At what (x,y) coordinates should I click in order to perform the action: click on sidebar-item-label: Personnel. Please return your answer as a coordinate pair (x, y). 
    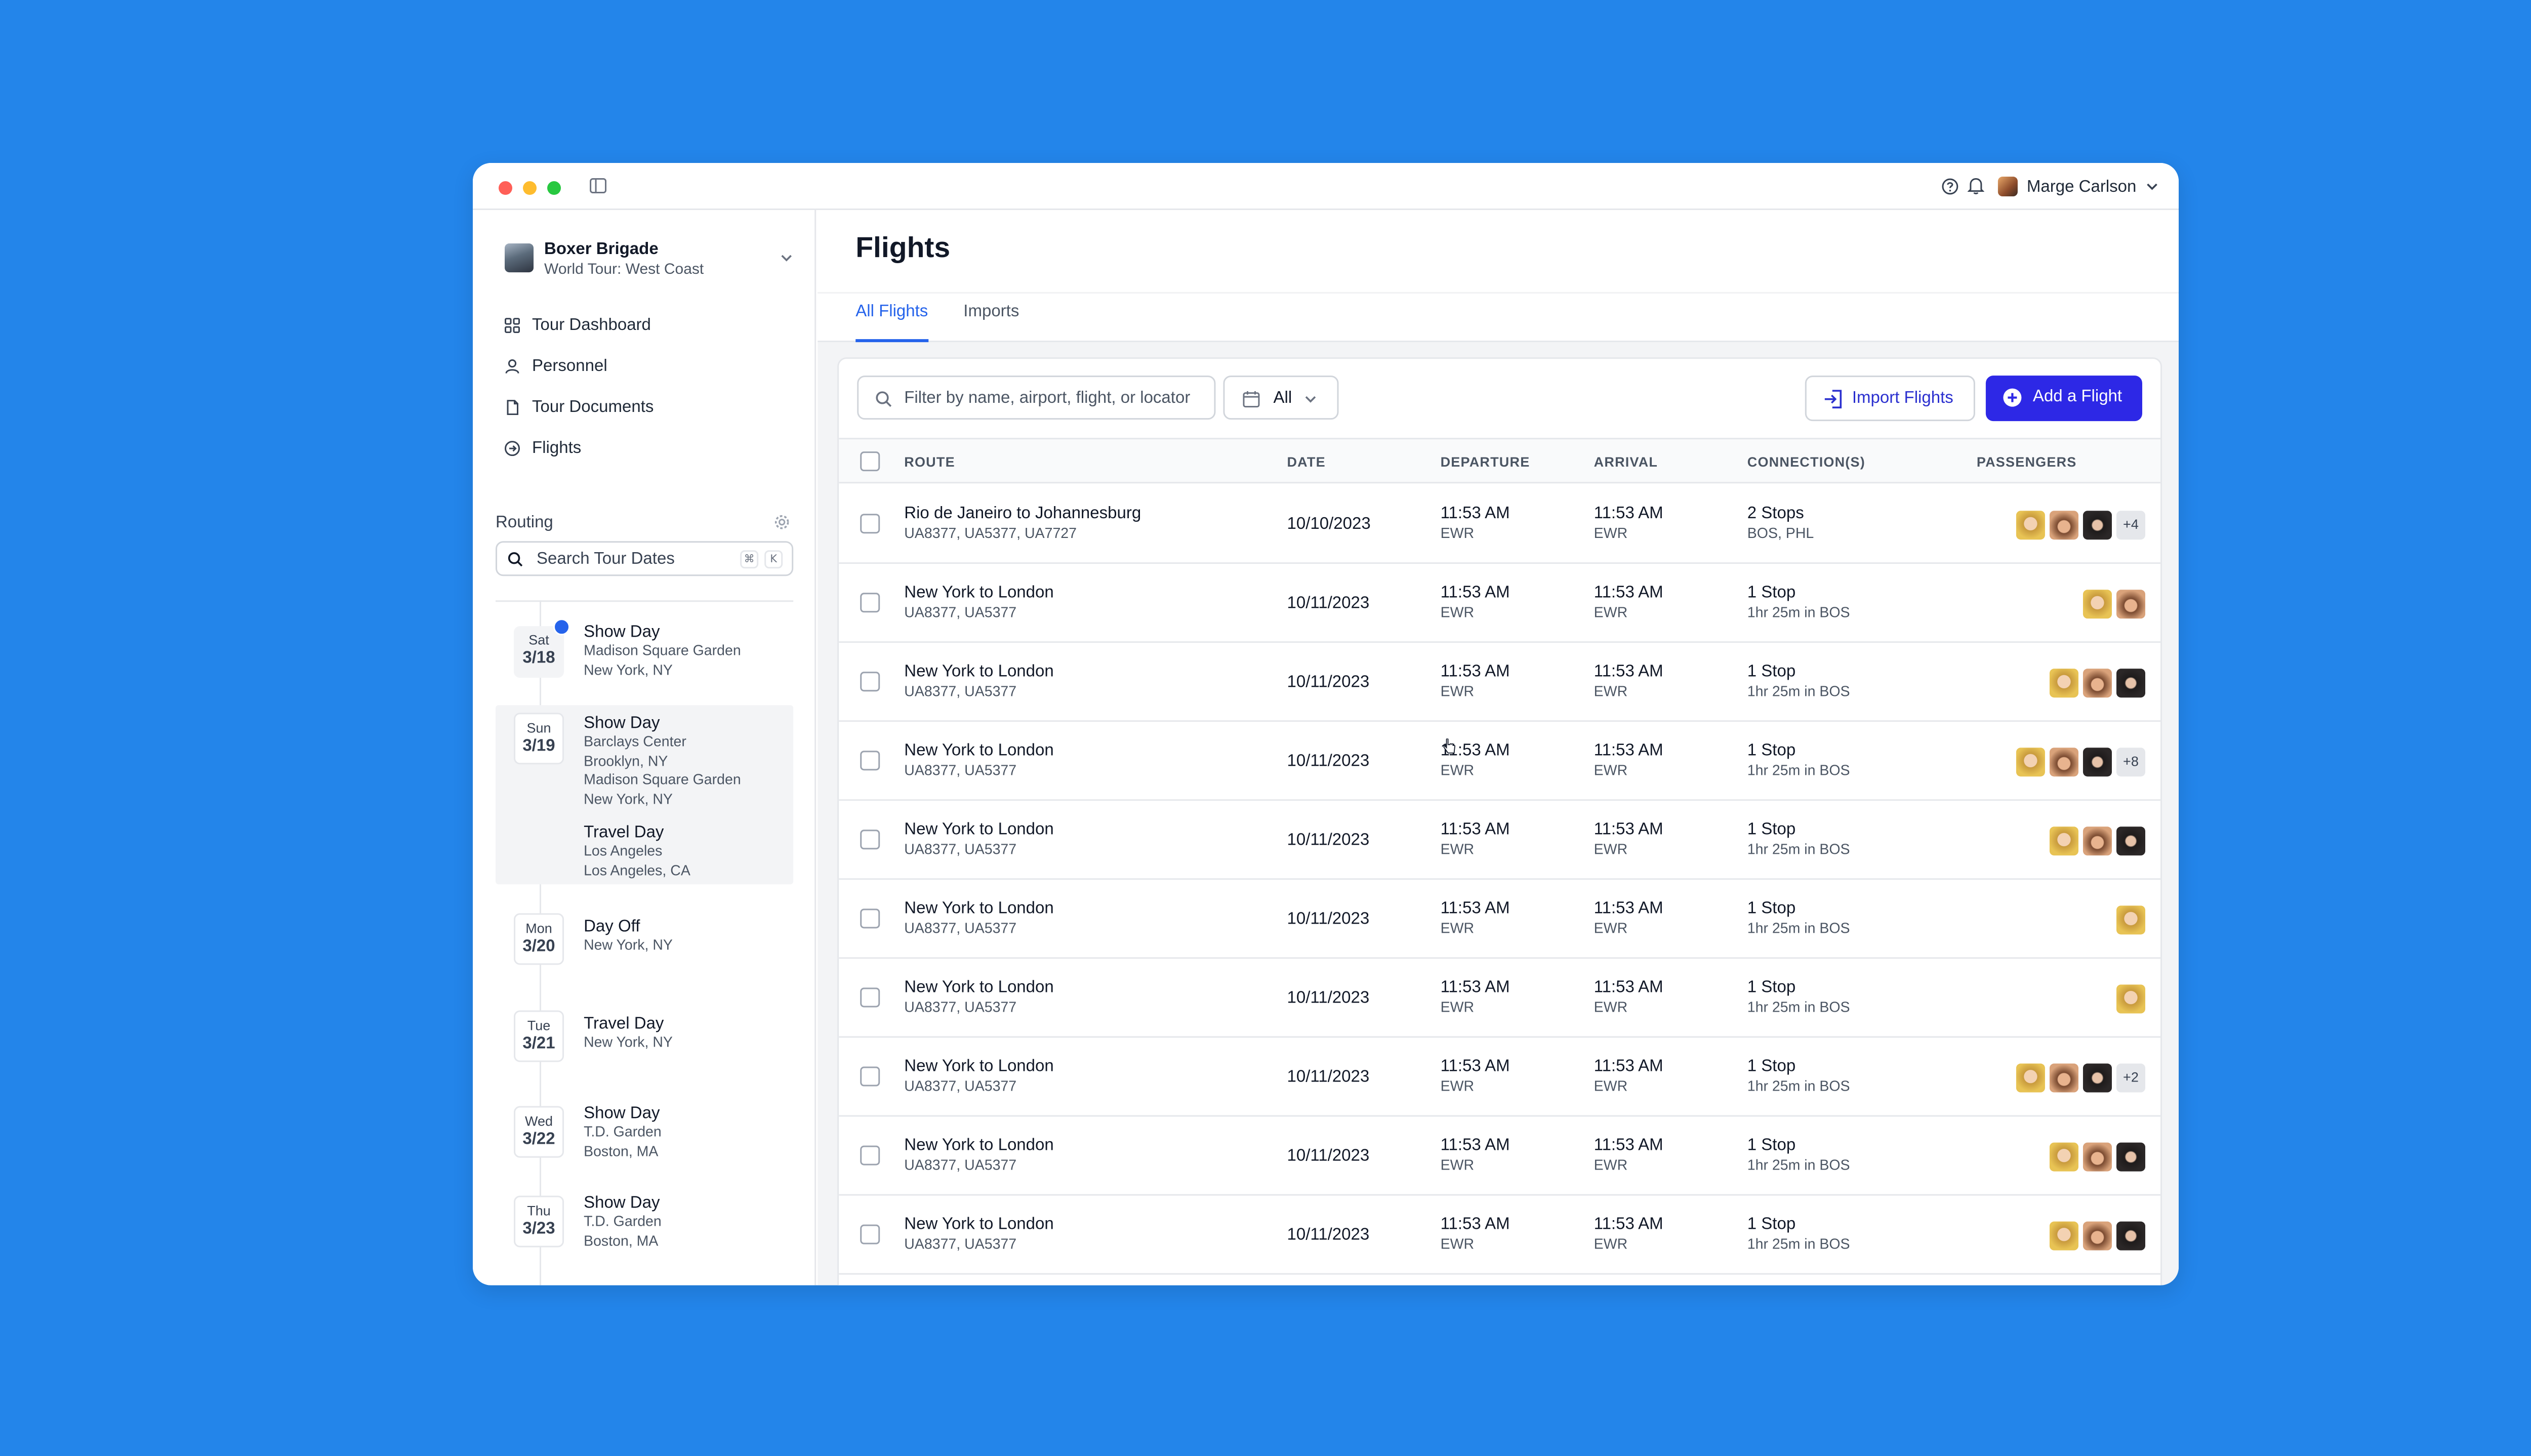
    Looking at the image, I should click on (569, 367).